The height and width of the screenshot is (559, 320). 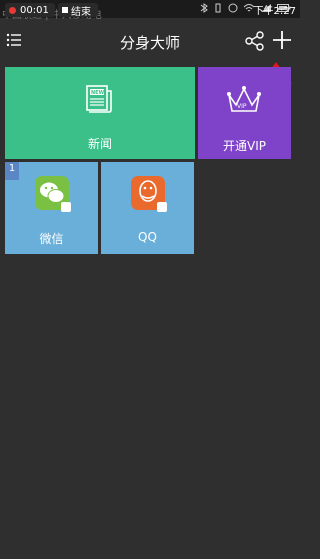 What do you see at coordinates (242, 106) in the screenshot?
I see `vip-icon-text: VIP` at bounding box center [242, 106].